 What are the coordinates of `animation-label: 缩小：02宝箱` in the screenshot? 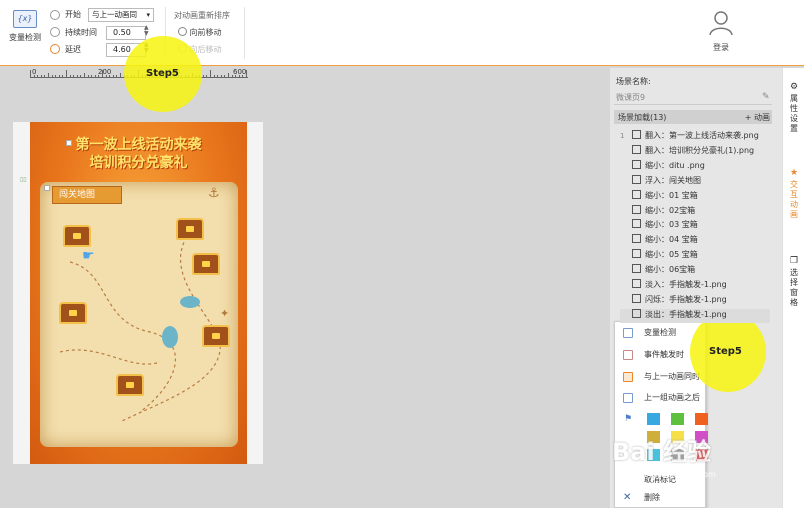 It's located at (670, 210).